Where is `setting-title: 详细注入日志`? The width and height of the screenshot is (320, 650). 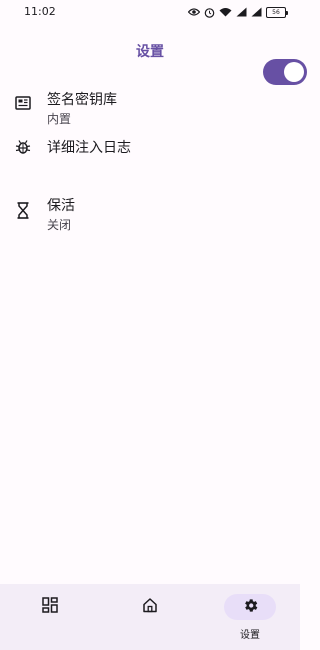
setting-title: 详细注入日志 is located at coordinates (89, 148).